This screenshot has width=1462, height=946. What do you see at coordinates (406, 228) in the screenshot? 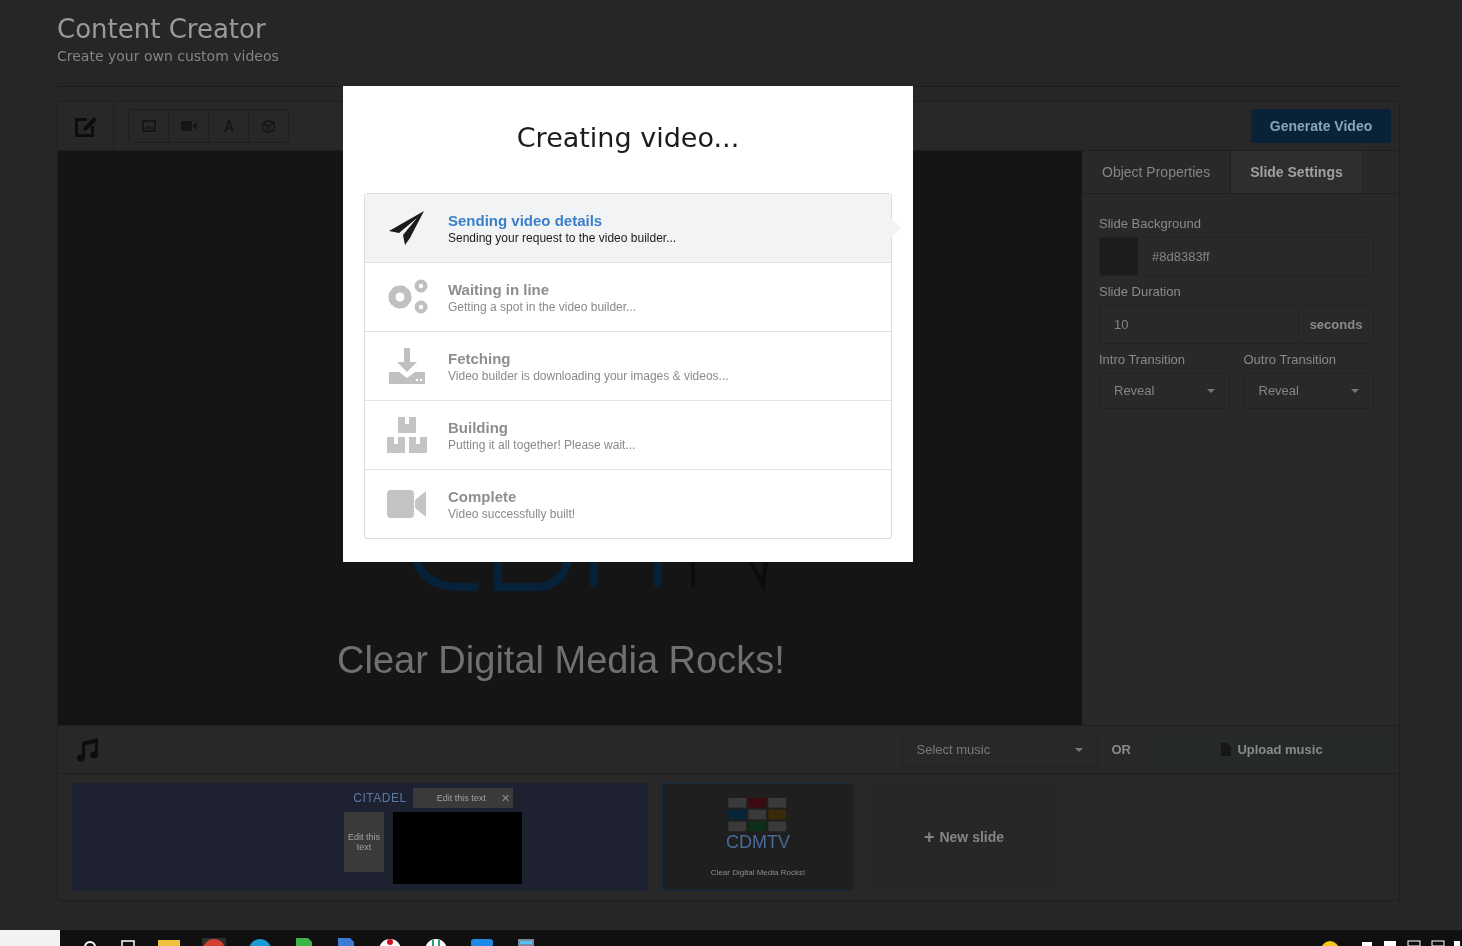
I see `paper-plane-icon` at bounding box center [406, 228].